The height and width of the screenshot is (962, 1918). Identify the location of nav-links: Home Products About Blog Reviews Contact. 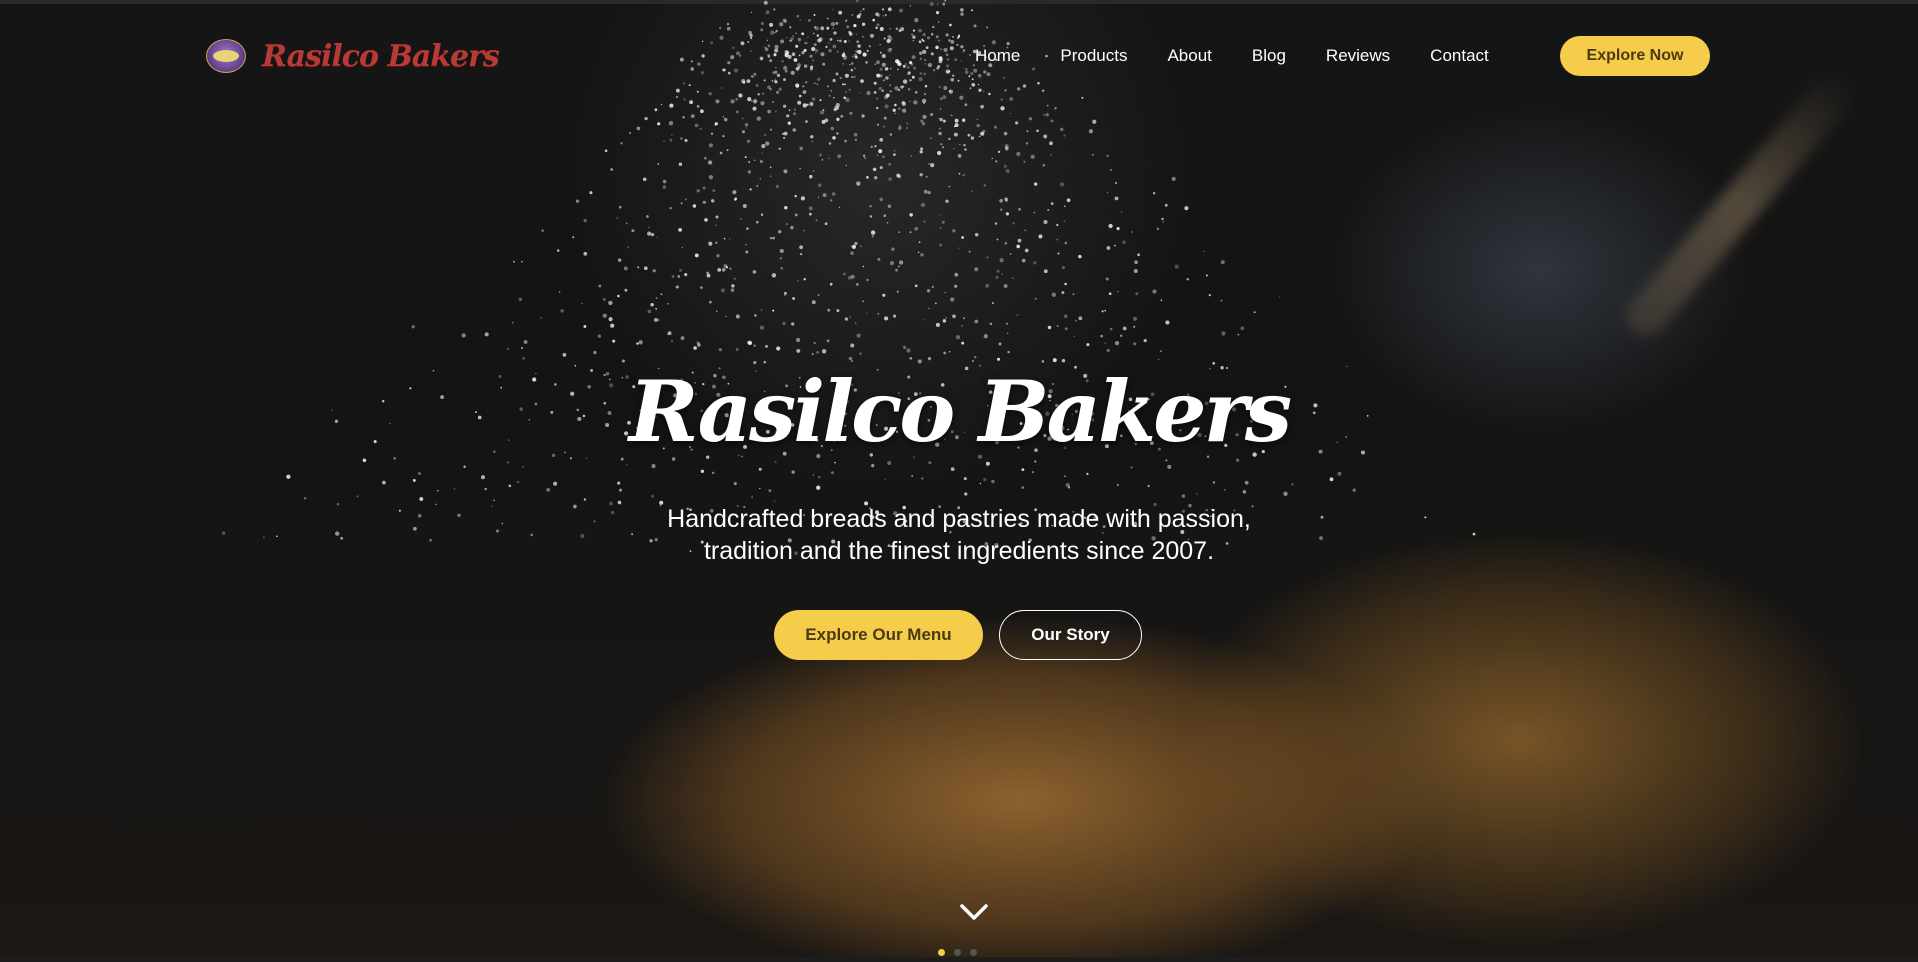
(1252, 56).